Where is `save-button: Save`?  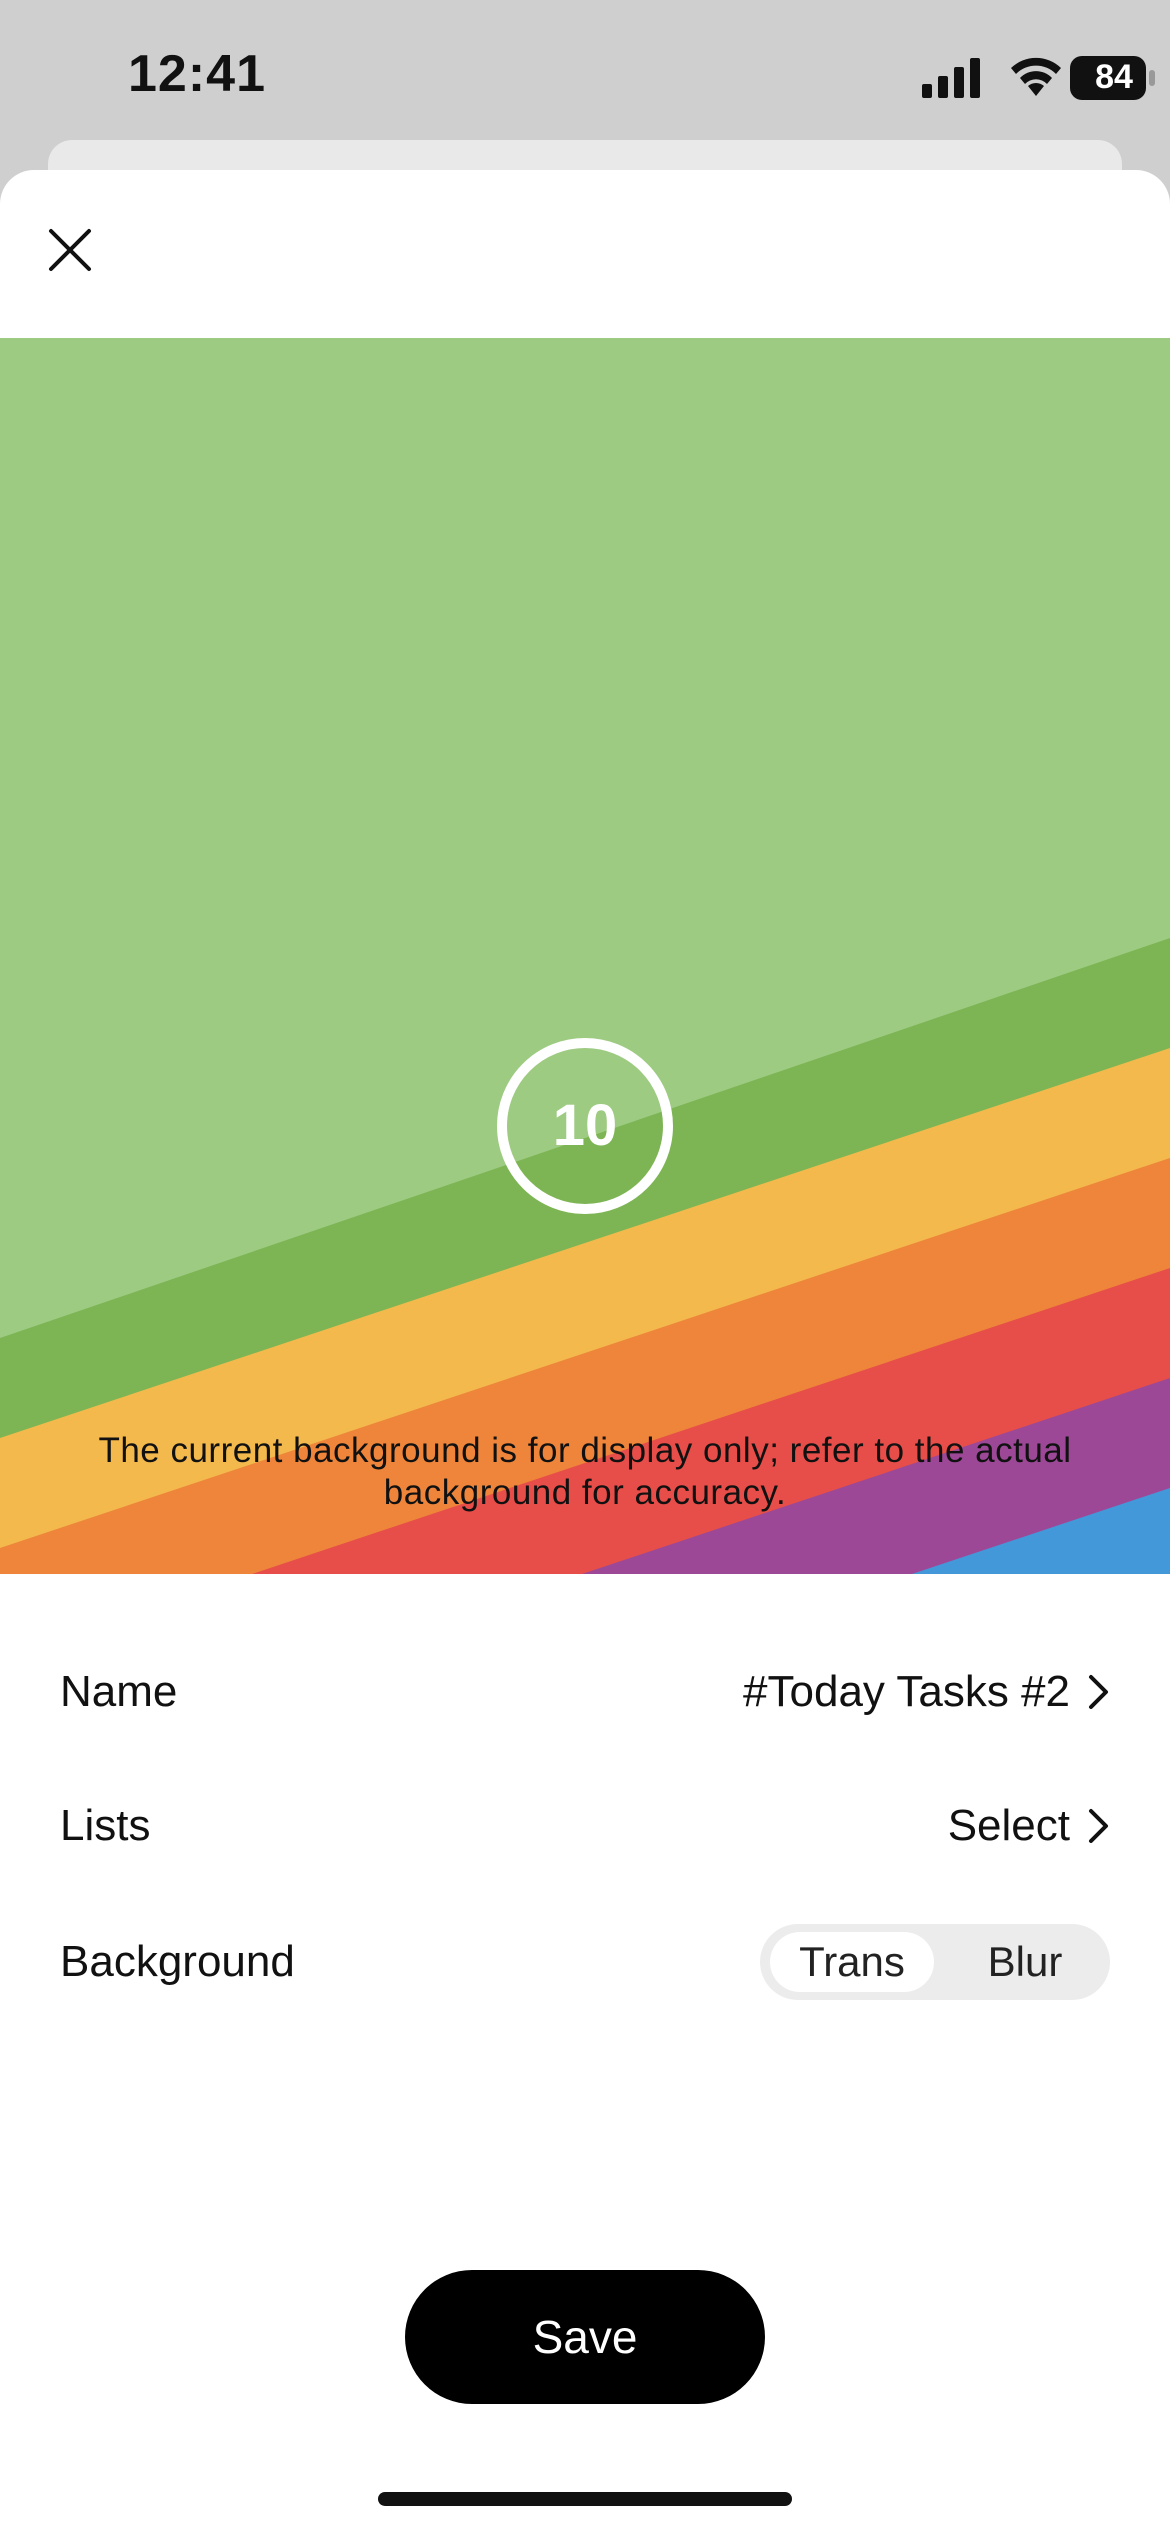
save-button: Save is located at coordinates (585, 2337).